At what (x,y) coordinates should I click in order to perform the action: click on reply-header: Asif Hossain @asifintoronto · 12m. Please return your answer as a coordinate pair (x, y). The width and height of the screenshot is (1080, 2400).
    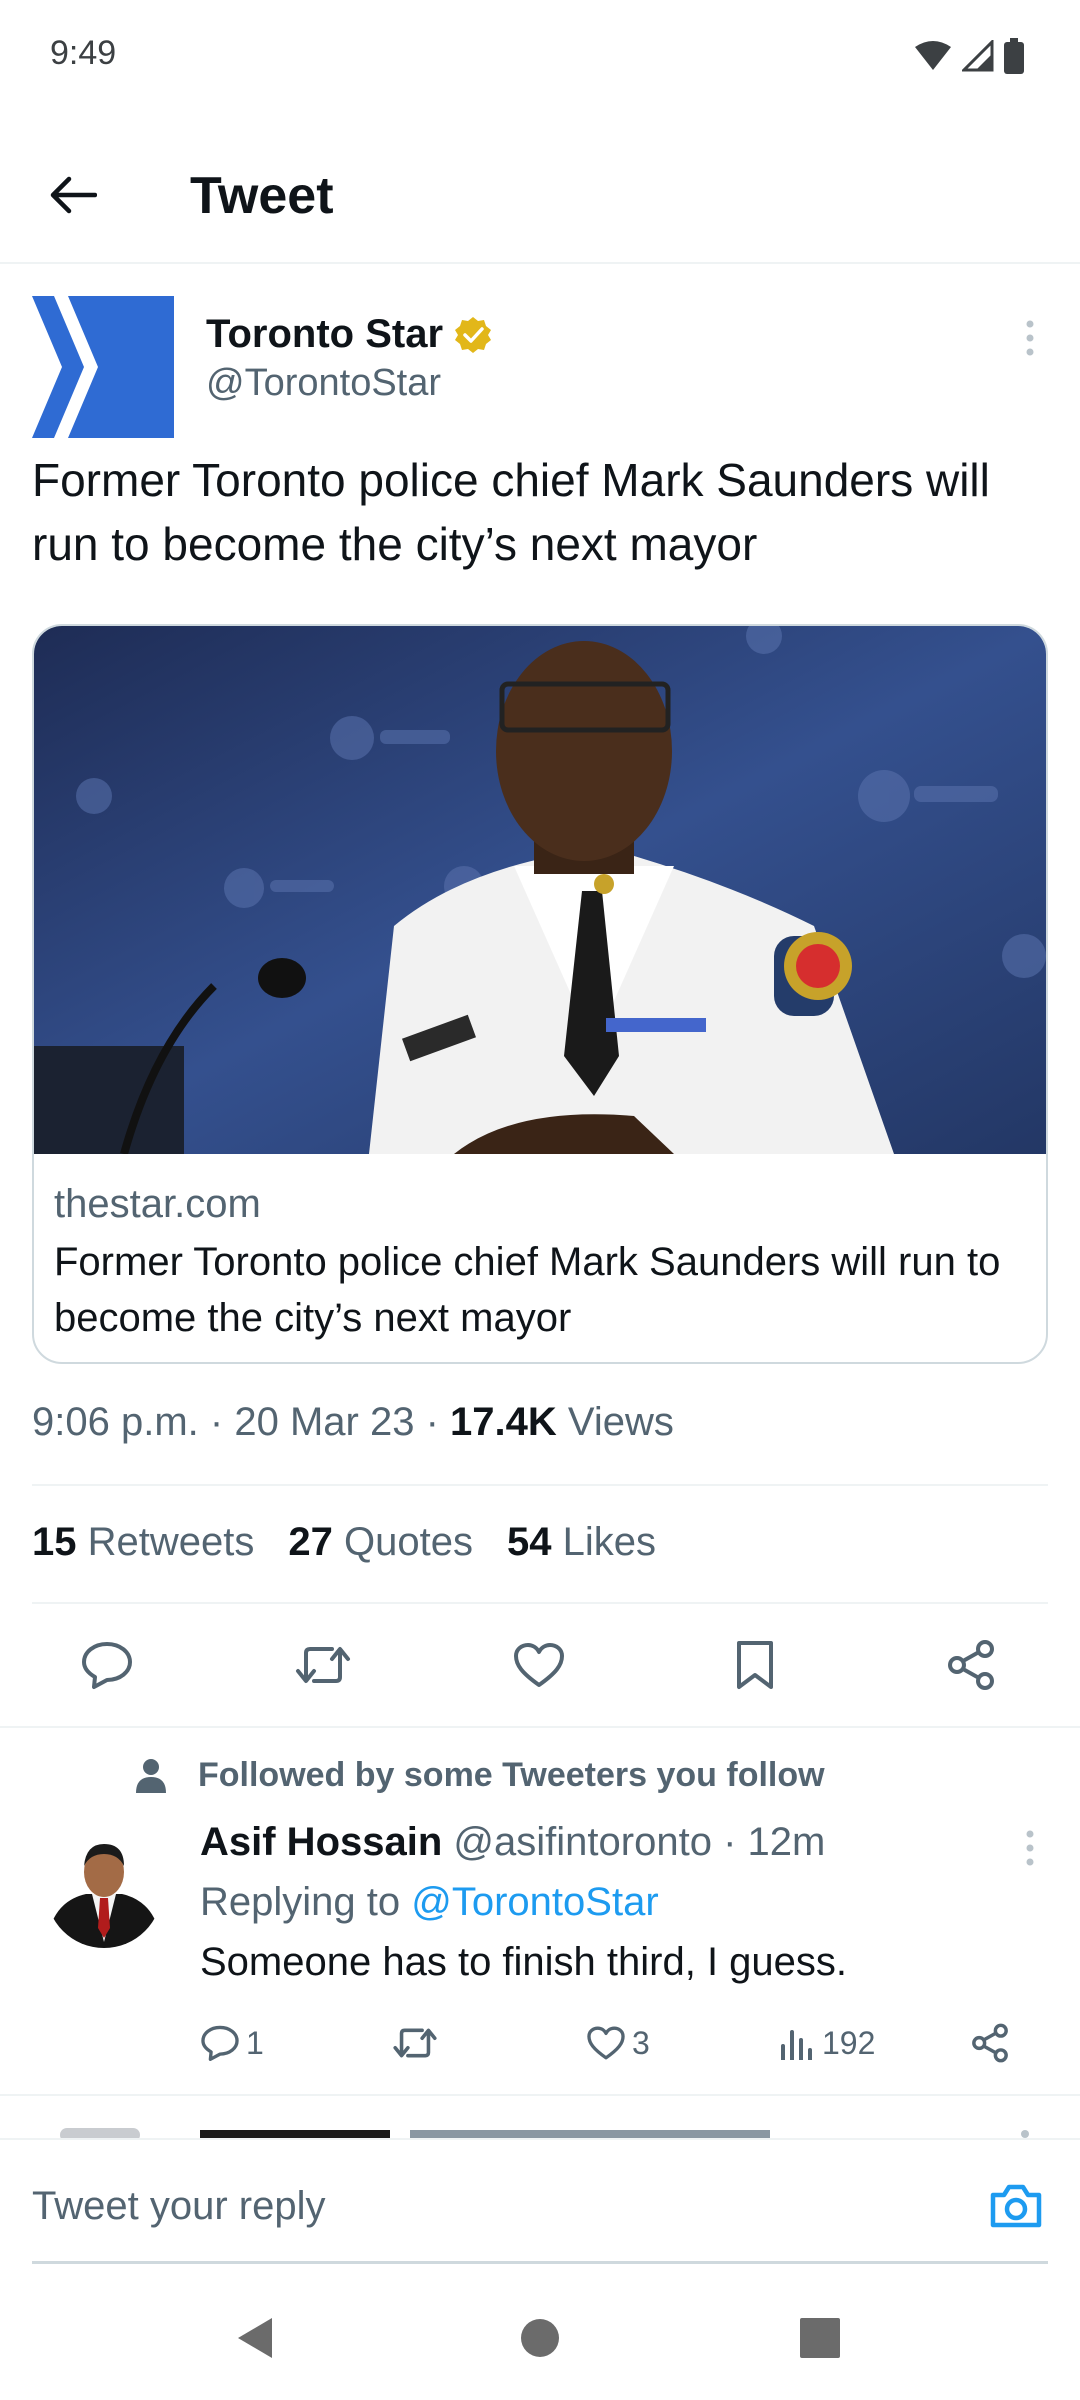
    Looking at the image, I should click on (512, 1842).